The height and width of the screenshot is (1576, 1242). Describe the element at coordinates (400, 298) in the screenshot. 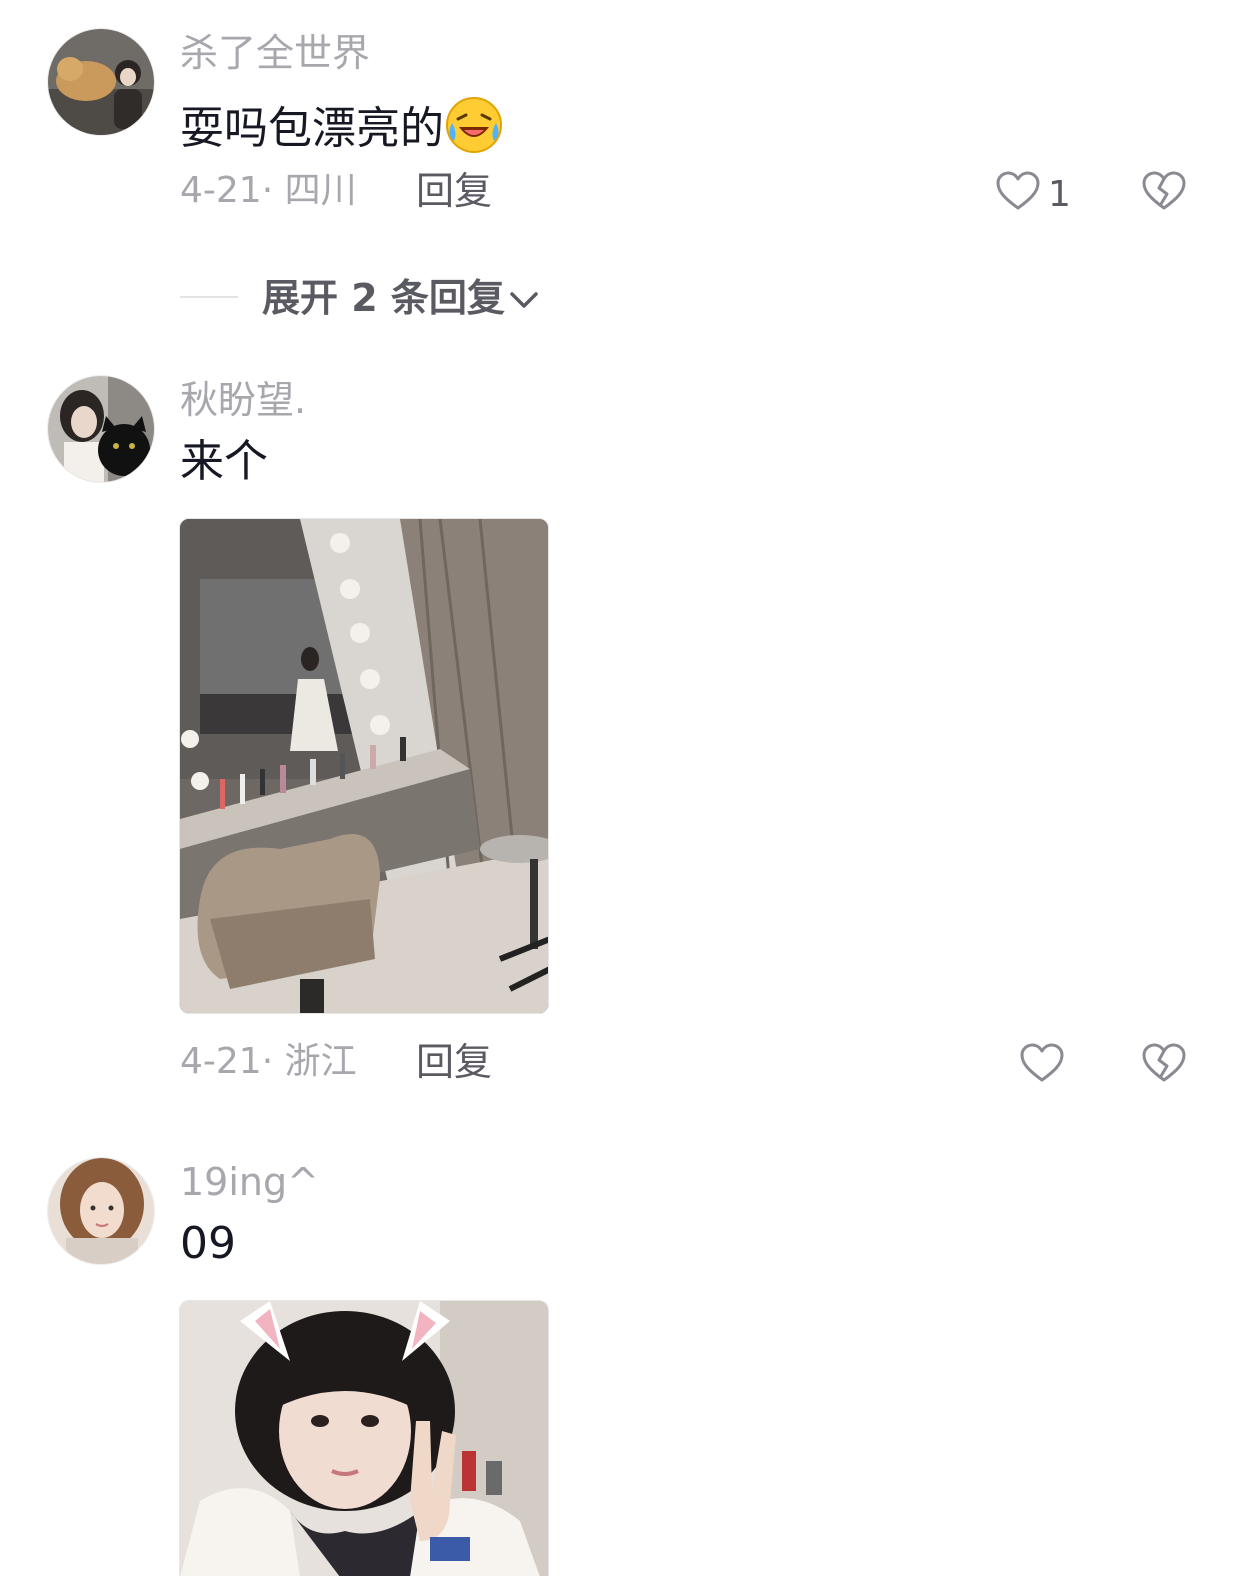

I see `expand-replies-button: 展开 2 条回复` at that location.